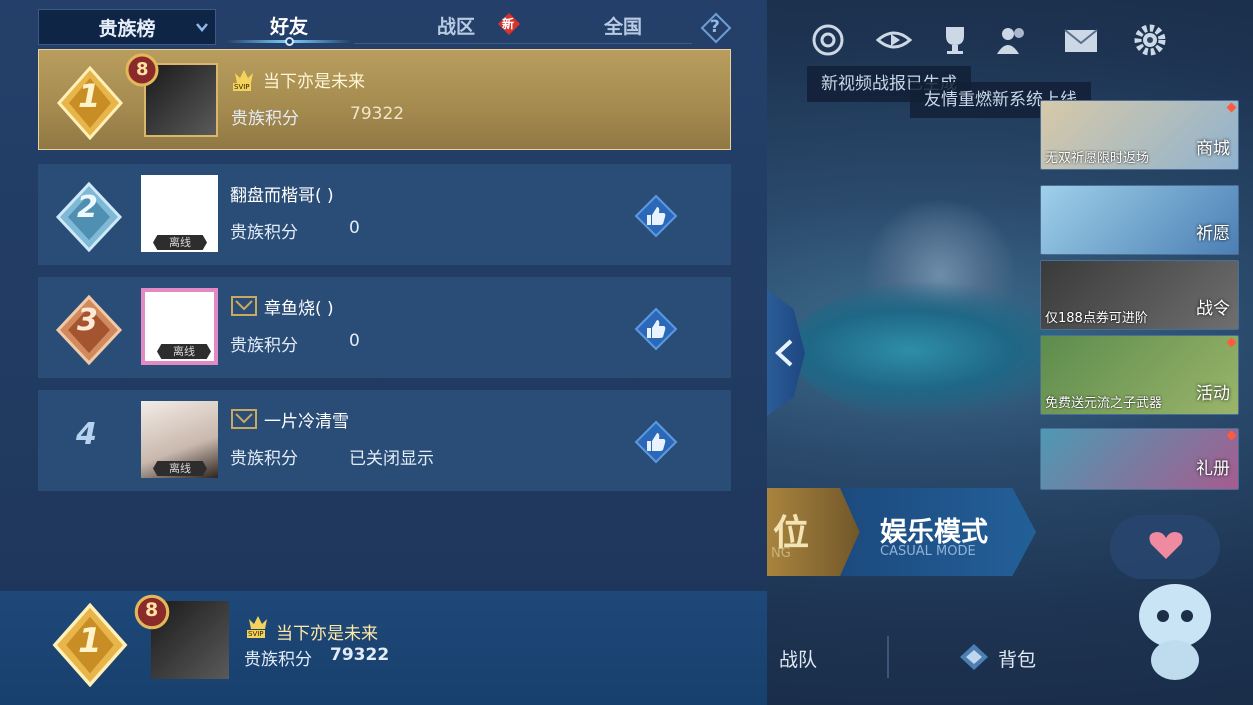 Image resolution: width=1253 pixels, height=705 pixels. Describe the element at coordinates (1104, 403) in the screenshot. I see `promo-event-text: 免费送元流之子武器` at that location.